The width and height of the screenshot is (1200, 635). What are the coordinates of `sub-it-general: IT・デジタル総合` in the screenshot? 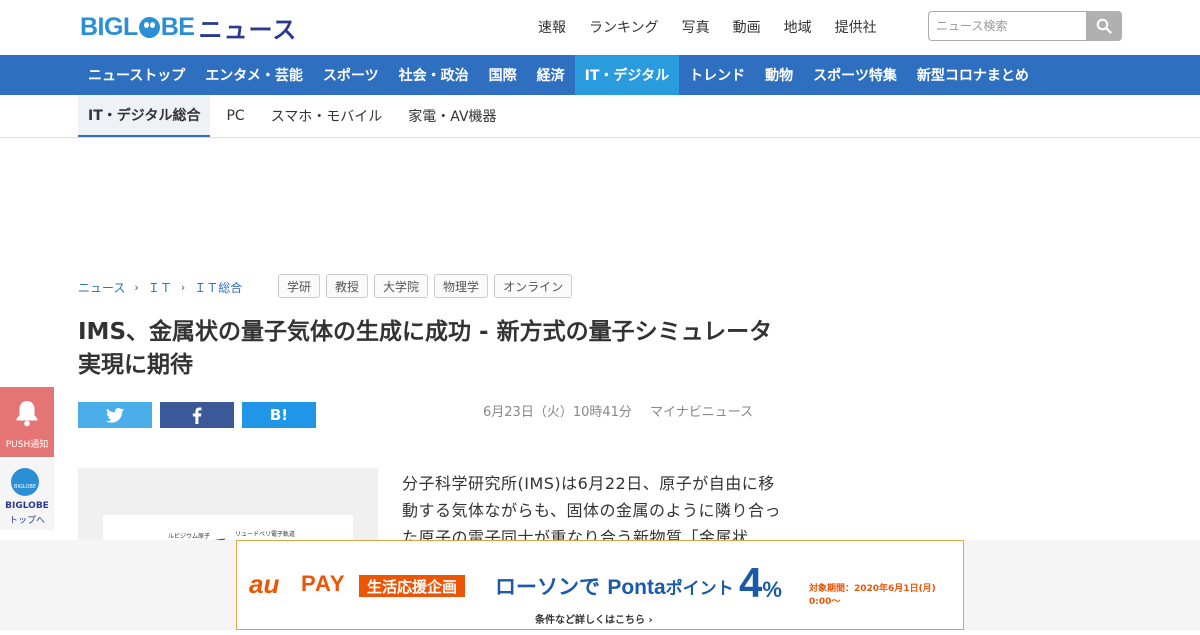 It's located at (144, 116).